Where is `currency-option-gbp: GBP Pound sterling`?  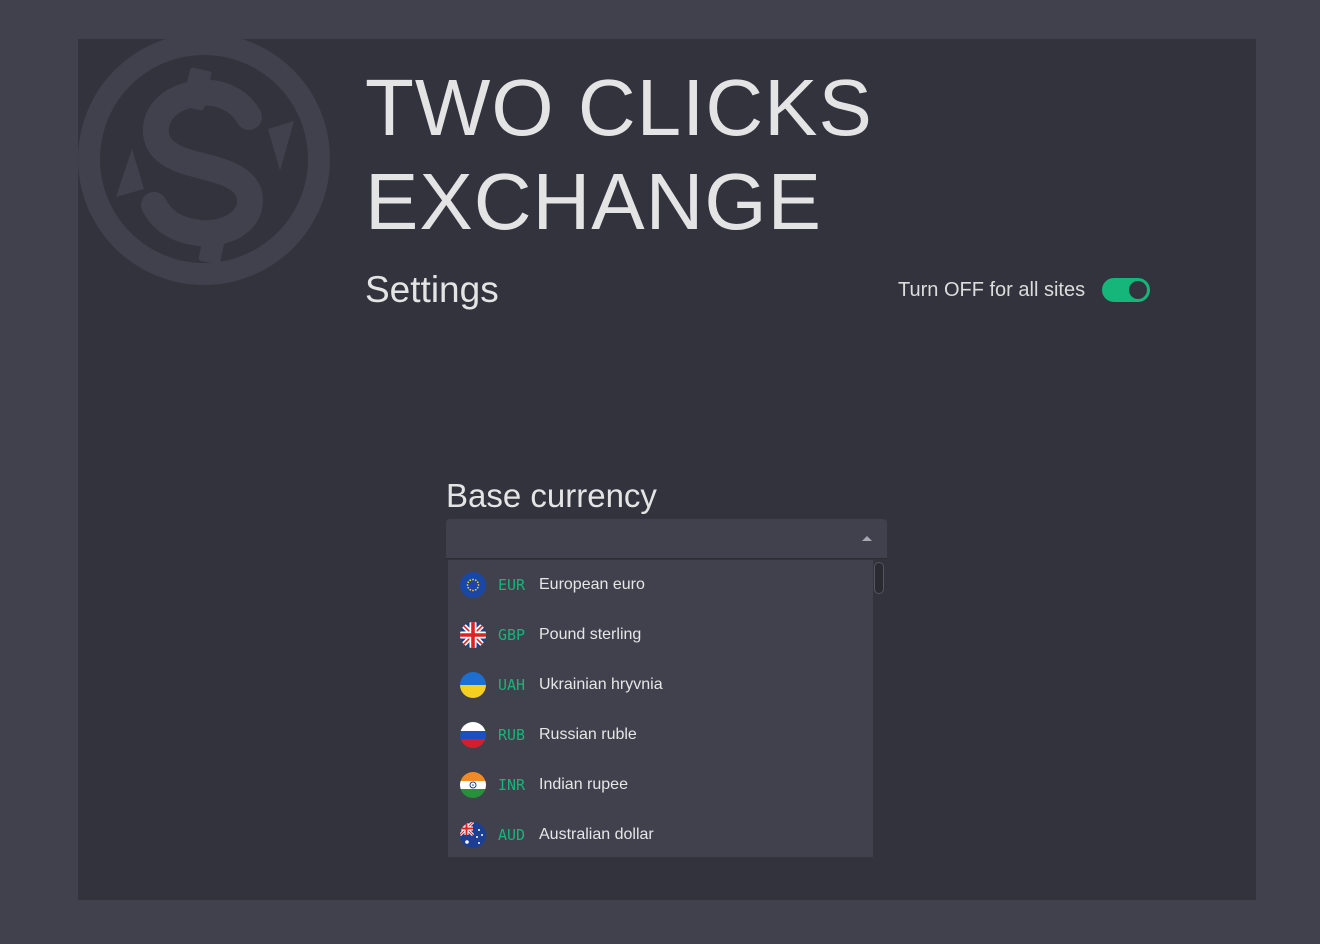 currency-option-gbp: GBP Pound sterling is located at coordinates (660, 635).